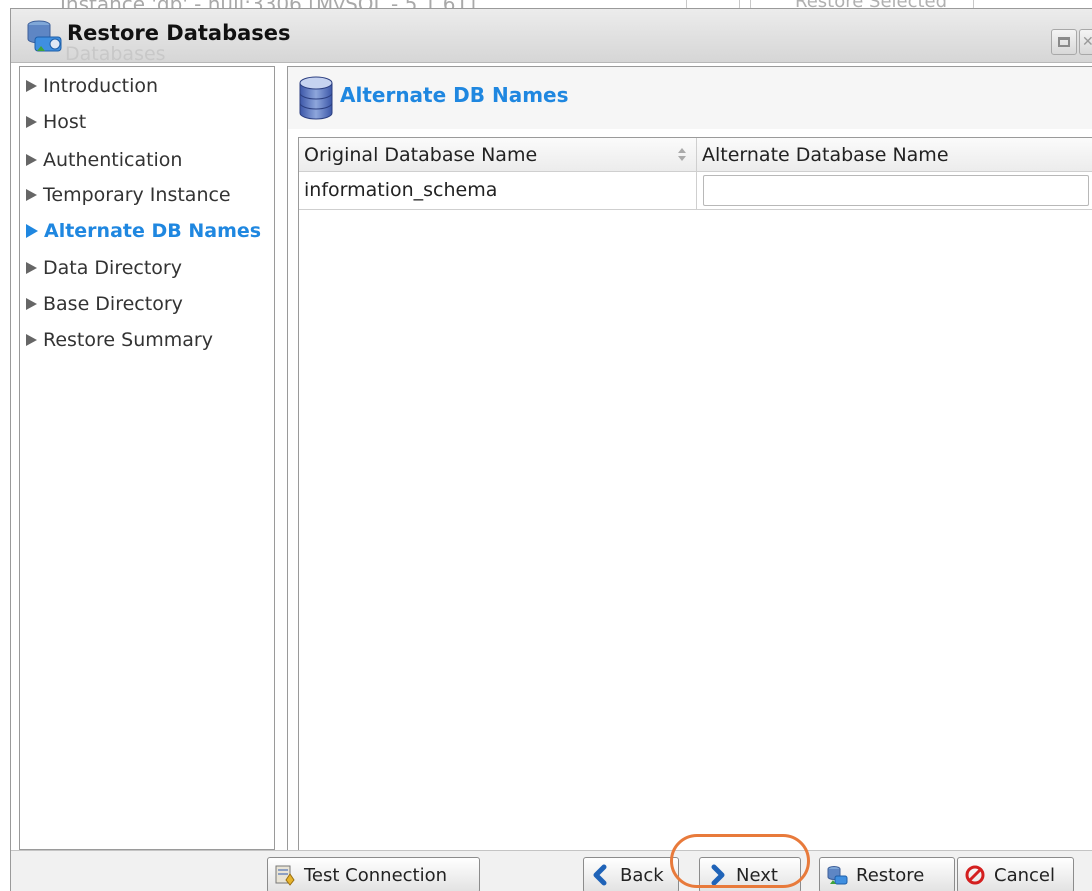 The width and height of the screenshot is (1092, 891). What do you see at coordinates (682, 155) in the screenshot?
I see `sort-icon` at bounding box center [682, 155].